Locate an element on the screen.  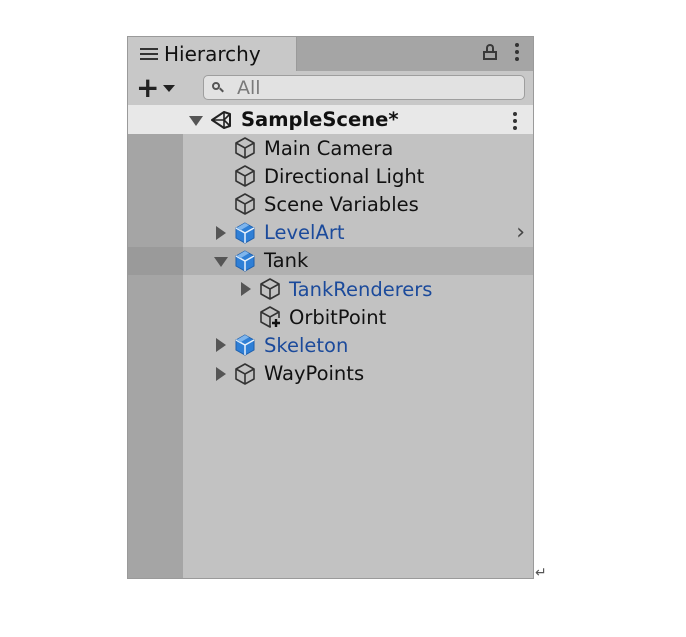
tree-item-label: Main Camera is located at coordinates (329, 148).